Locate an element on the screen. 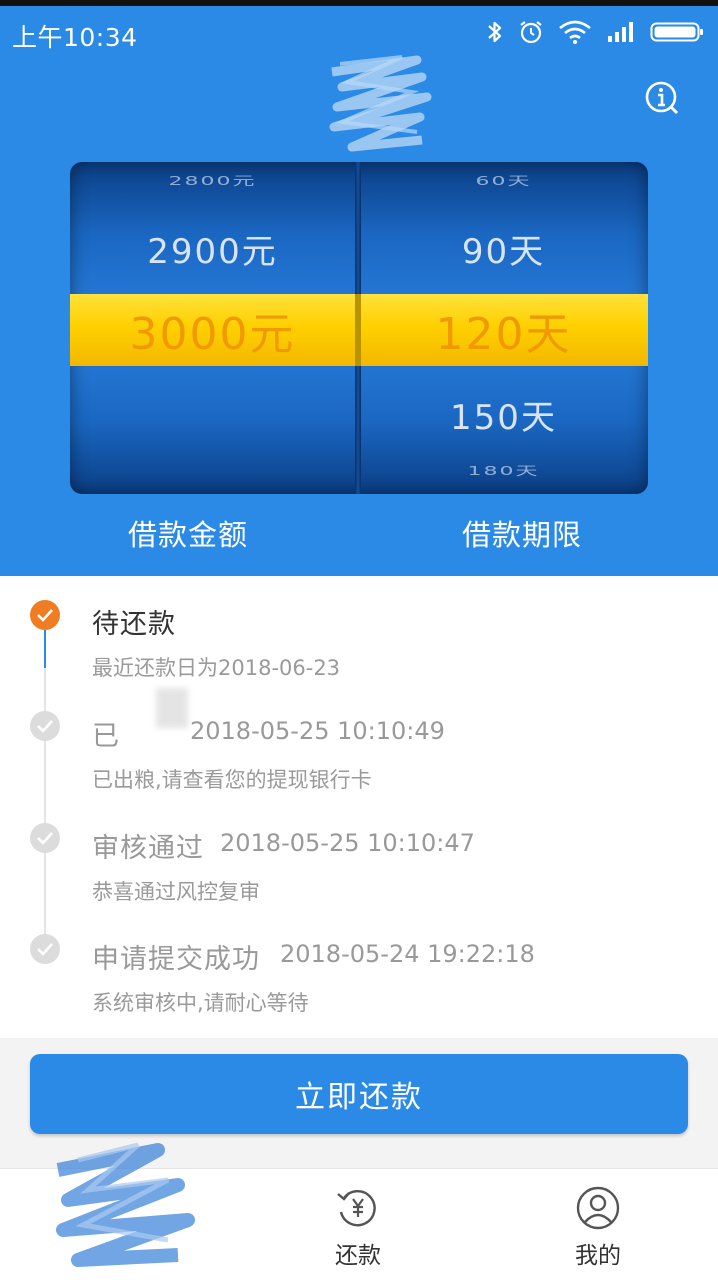  info-icon is located at coordinates (662, 98).